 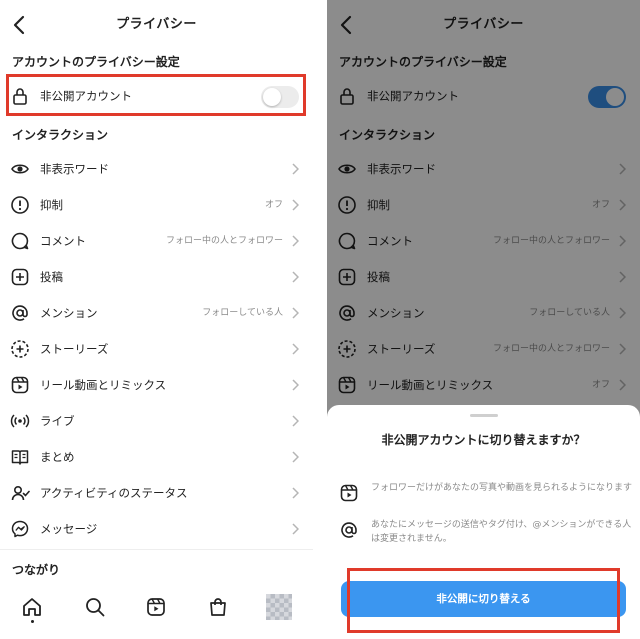 What do you see at coordinates (20, 25) in the screenshot?
I see `back-icon` at bounding box center [20, 25].